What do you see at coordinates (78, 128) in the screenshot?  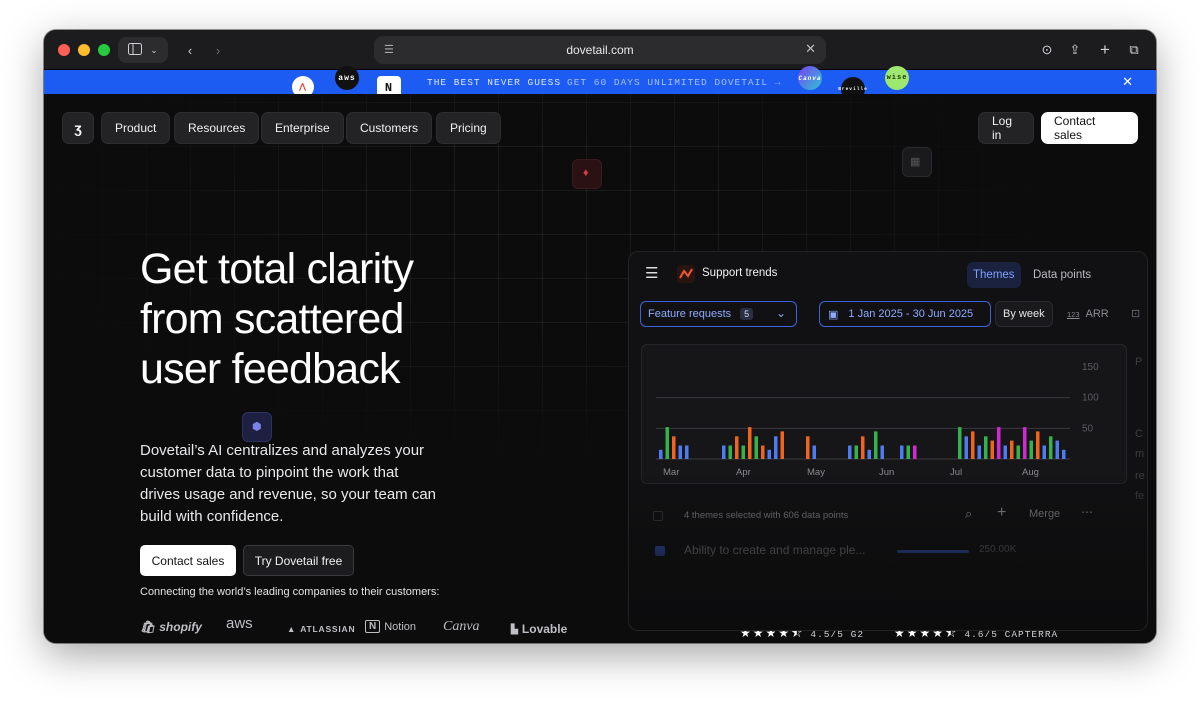 I see `dovetail-logo: ʒ` at bounding box center [78, 128].